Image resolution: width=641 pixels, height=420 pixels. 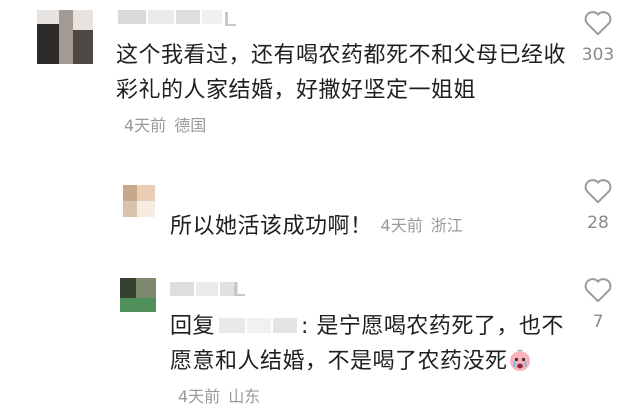 I want to click on comment-meta: 4天前 德国, so click(x=165, y=125).